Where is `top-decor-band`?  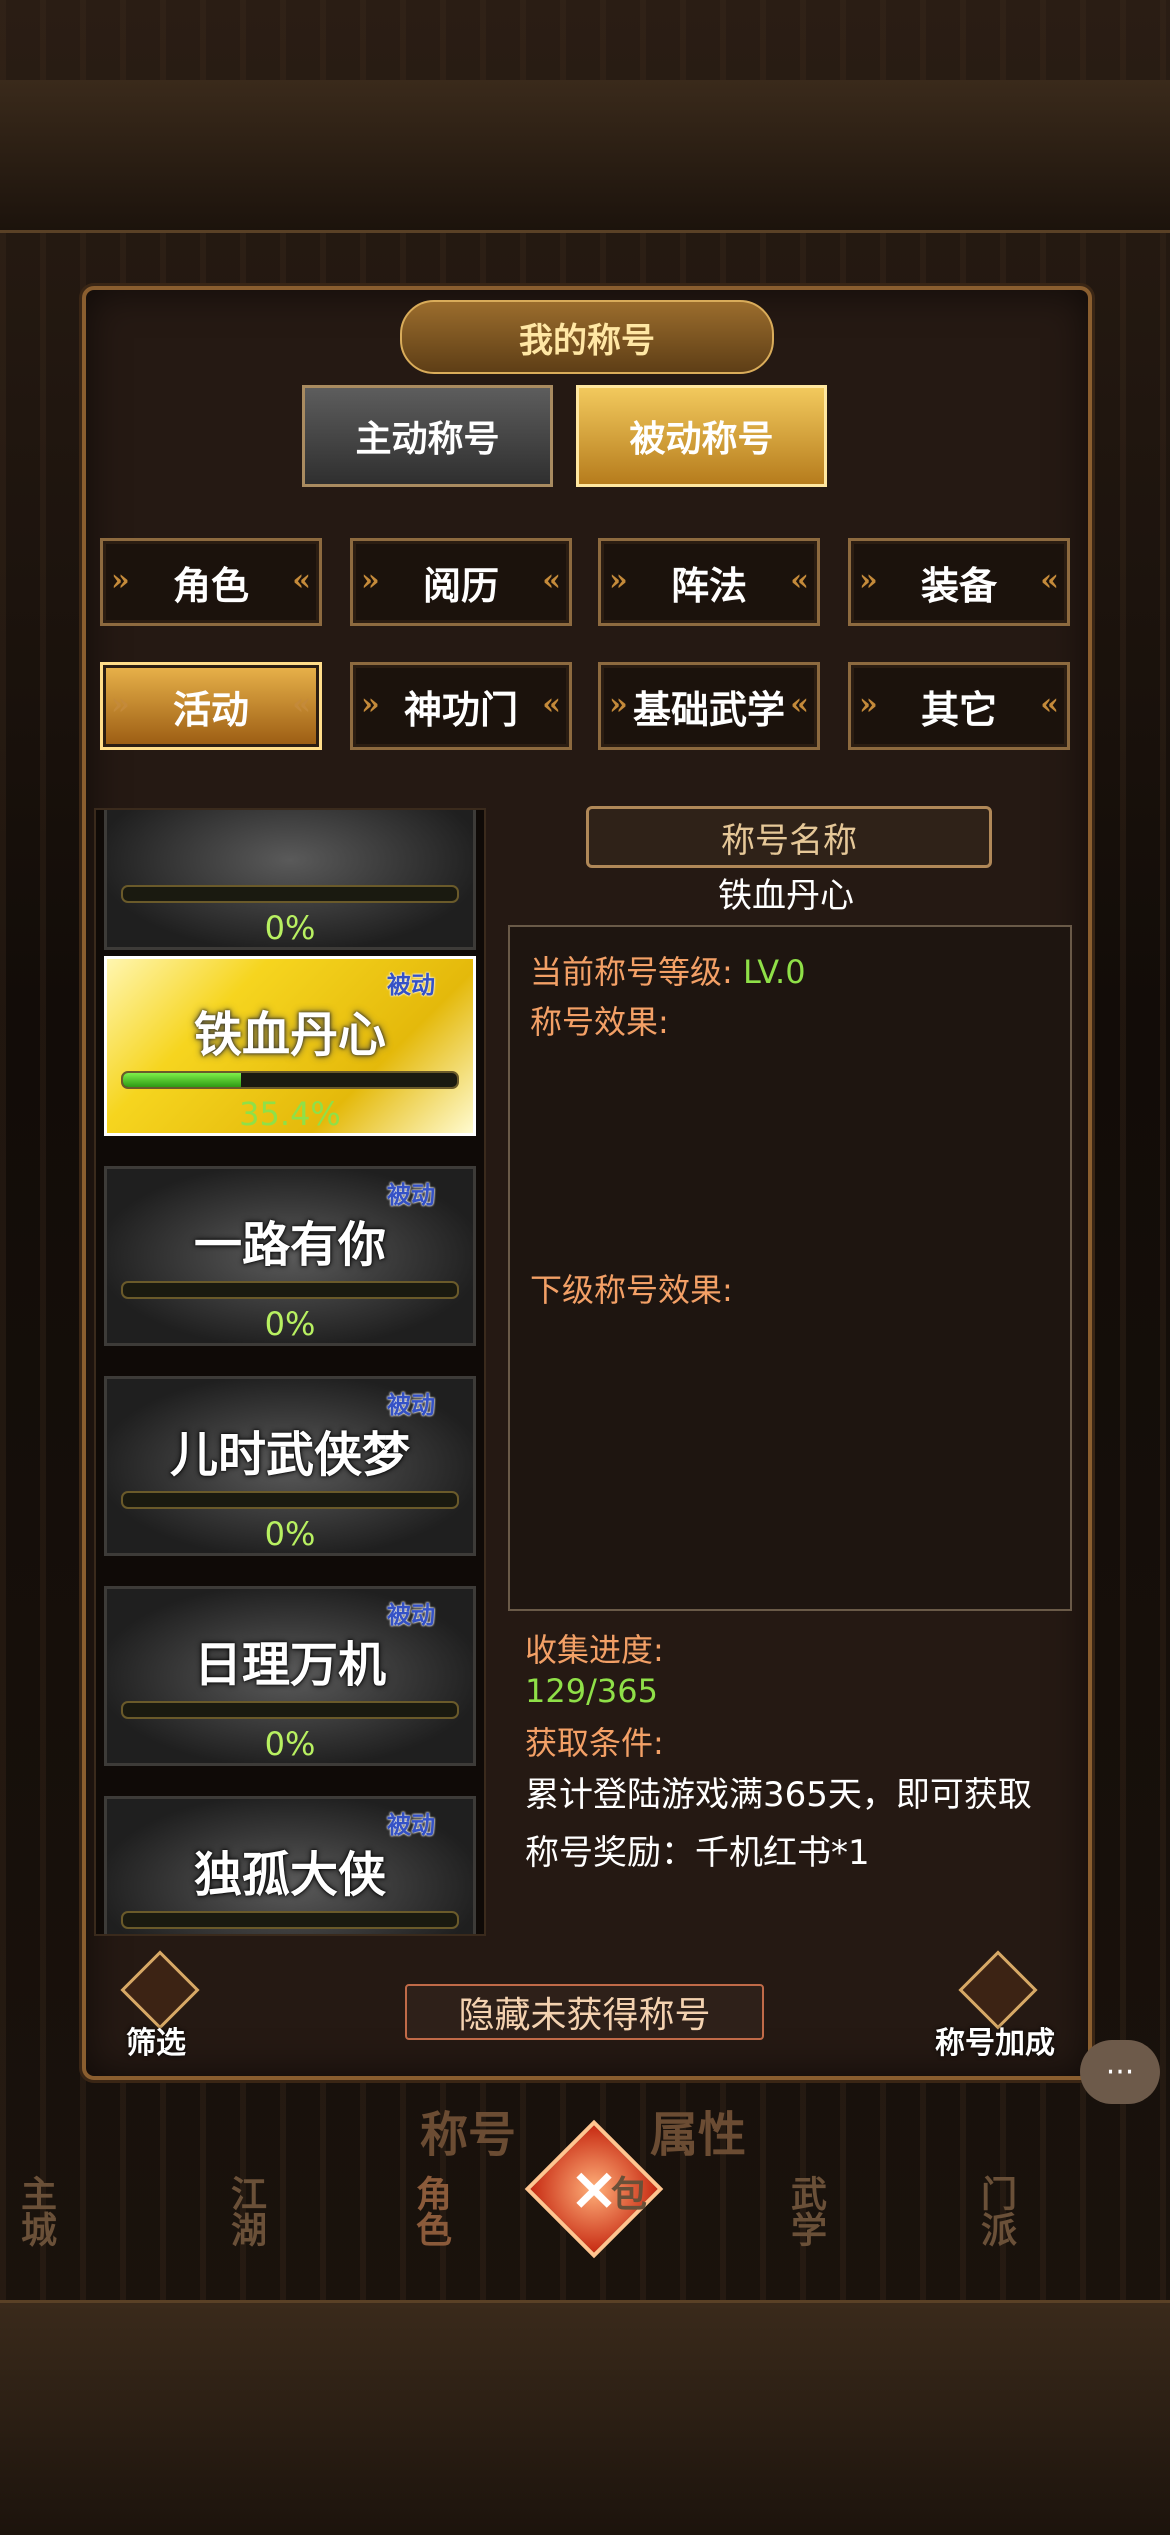 top-decor-band is located at coordinates (585, 156).